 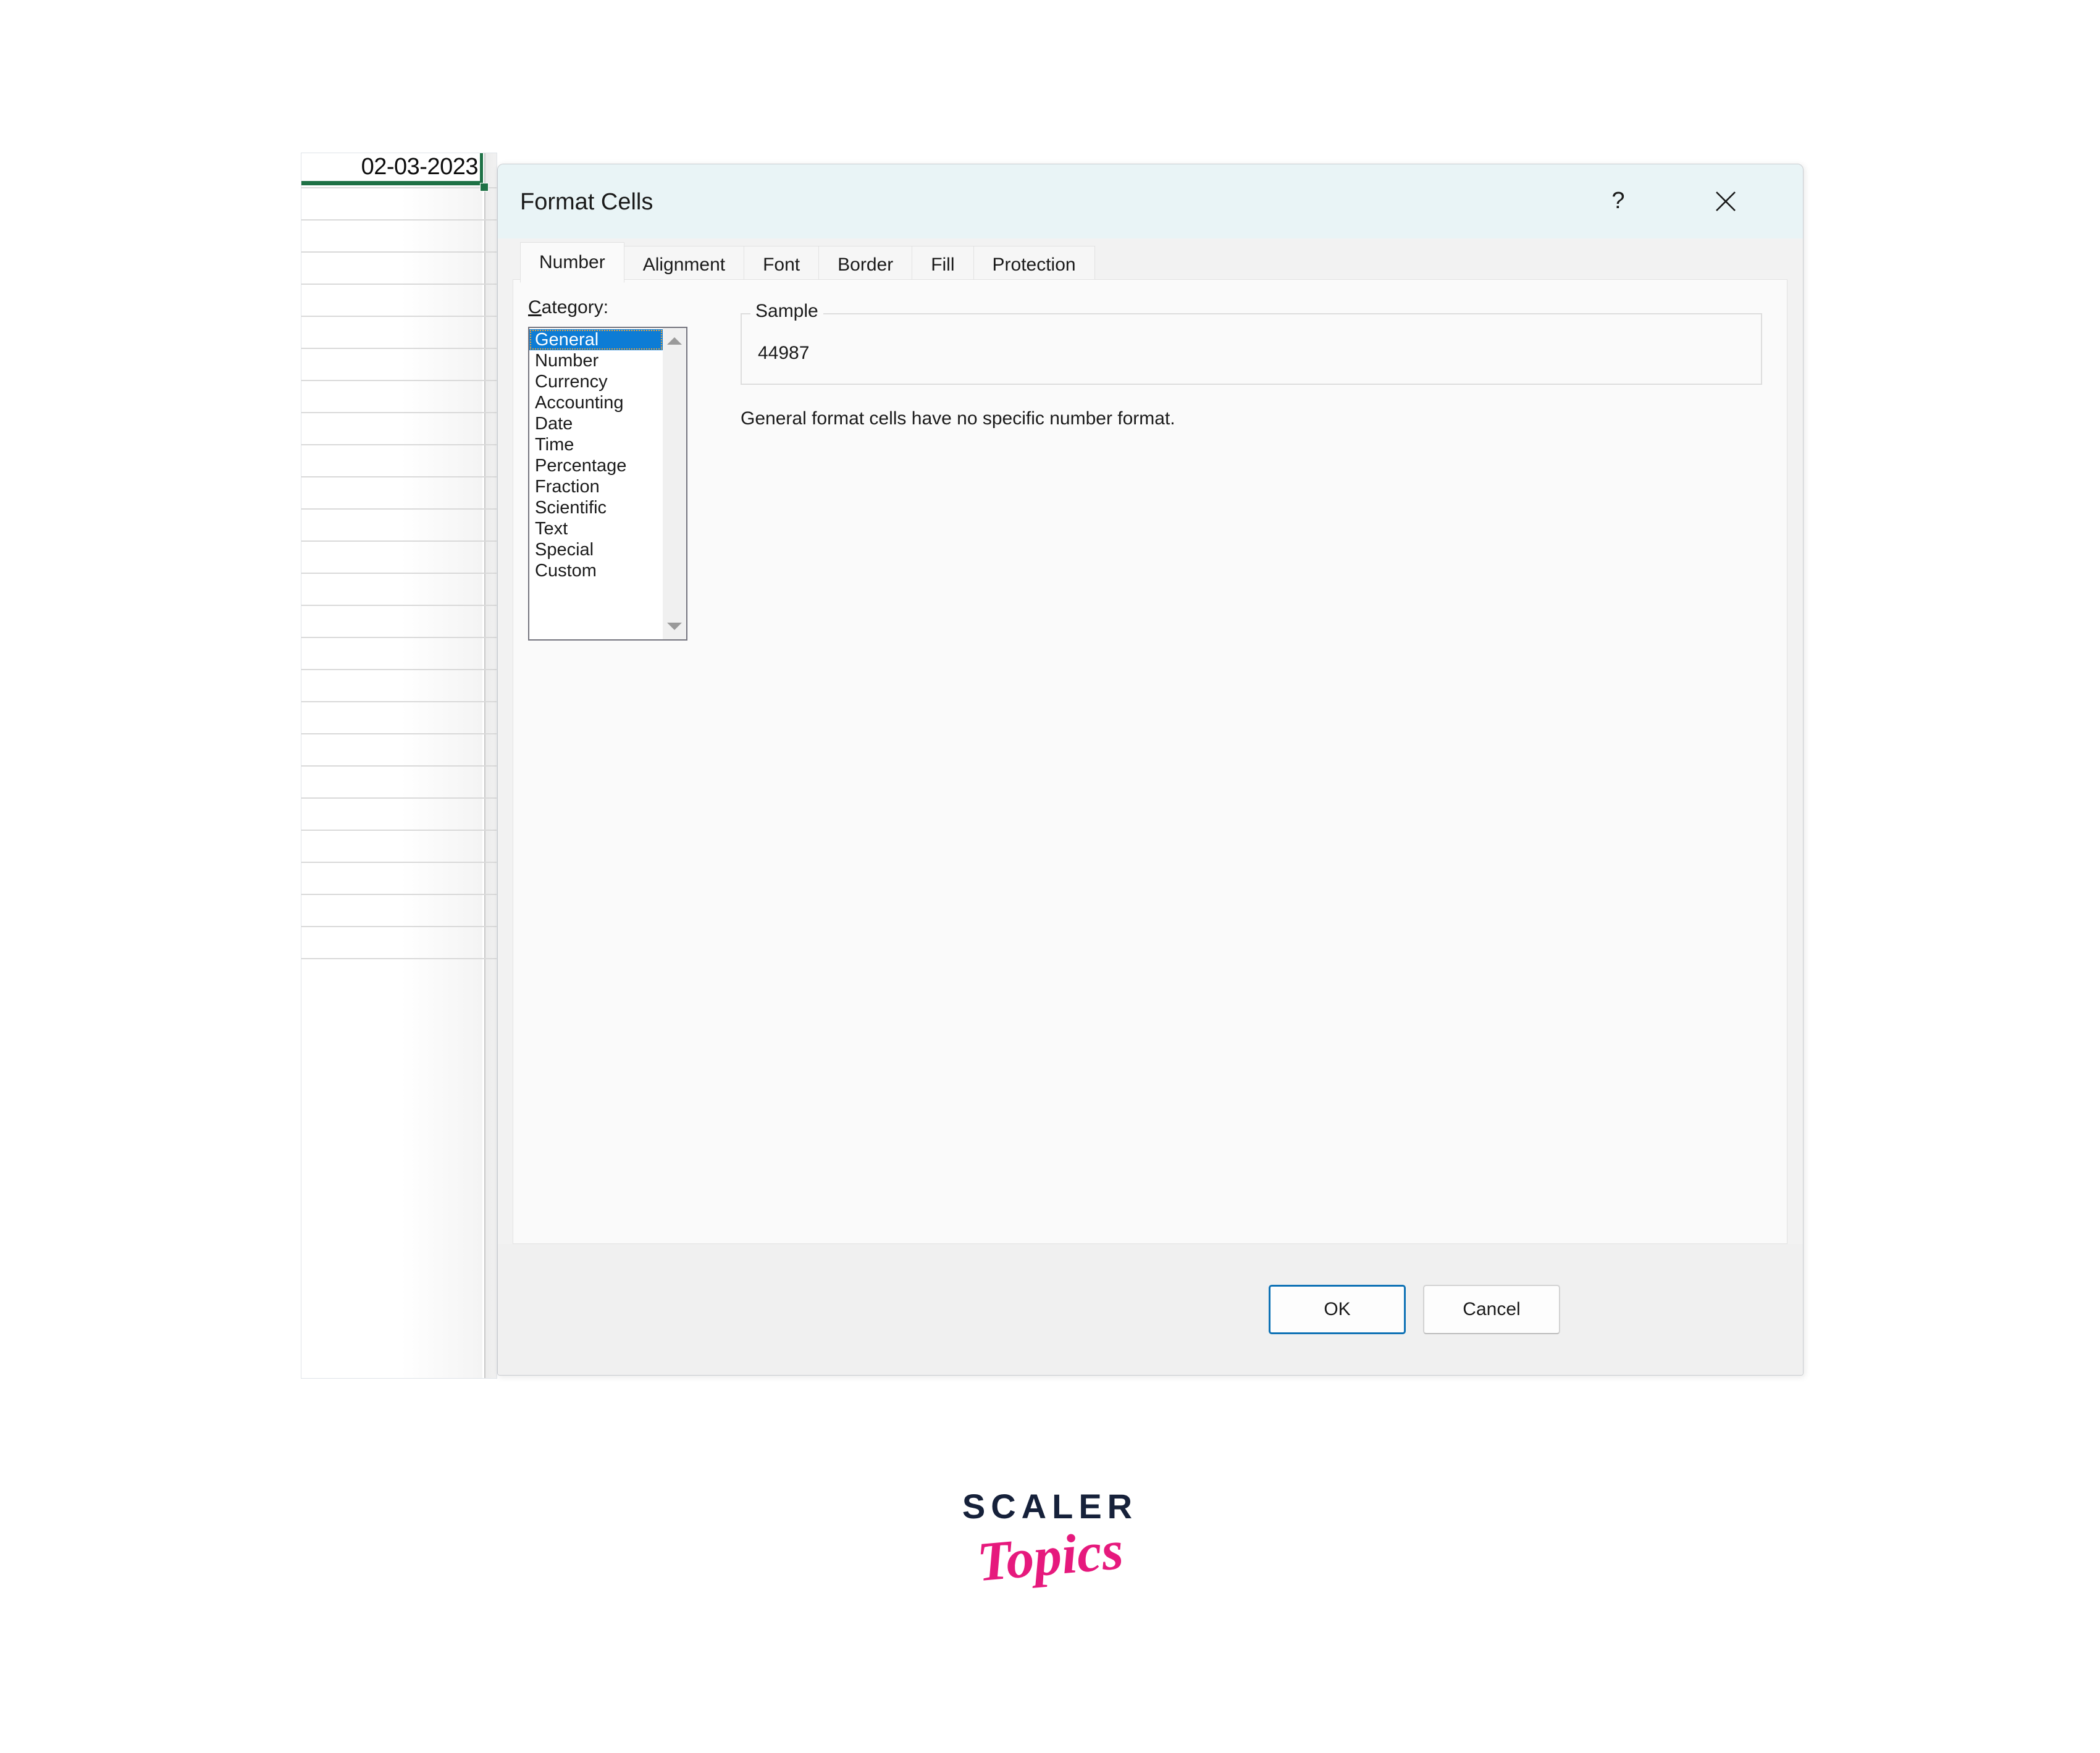 What do you see at coordinates (596, 570) in the screenshot?
I see `category-item: Custom` at bounding box center [596, 570].